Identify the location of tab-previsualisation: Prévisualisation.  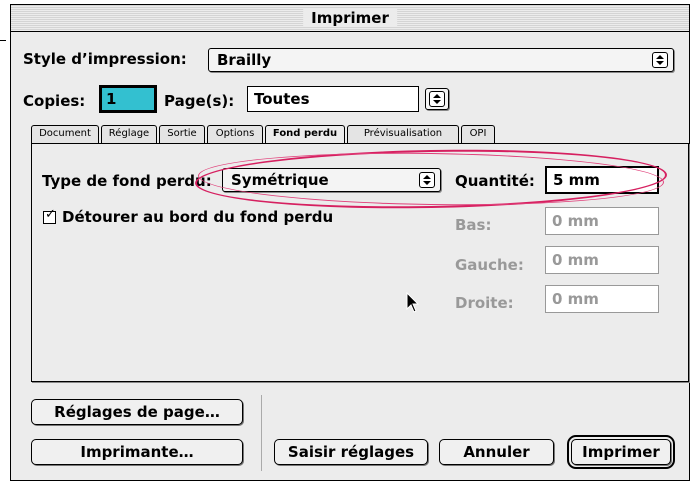
(403, 134).